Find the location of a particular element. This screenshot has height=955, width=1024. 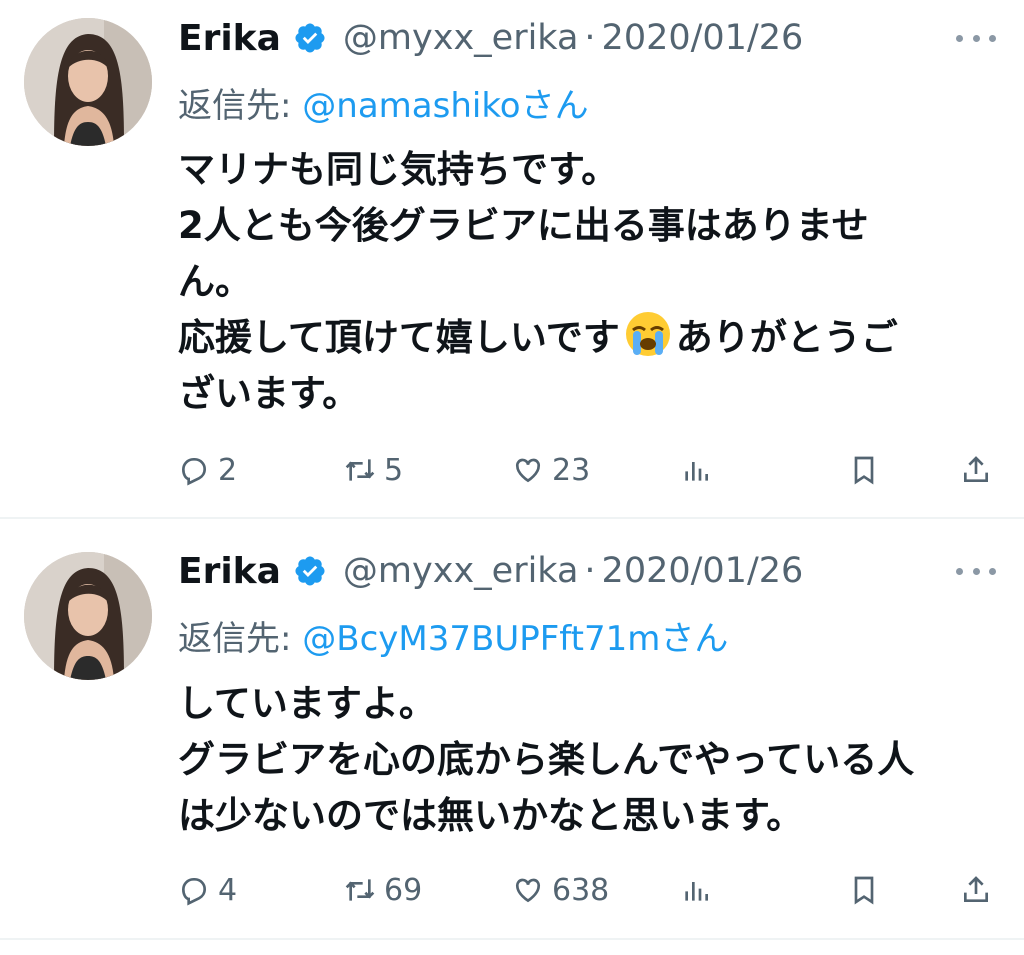

reply-button: 4 is located at coordinates (207, 890).